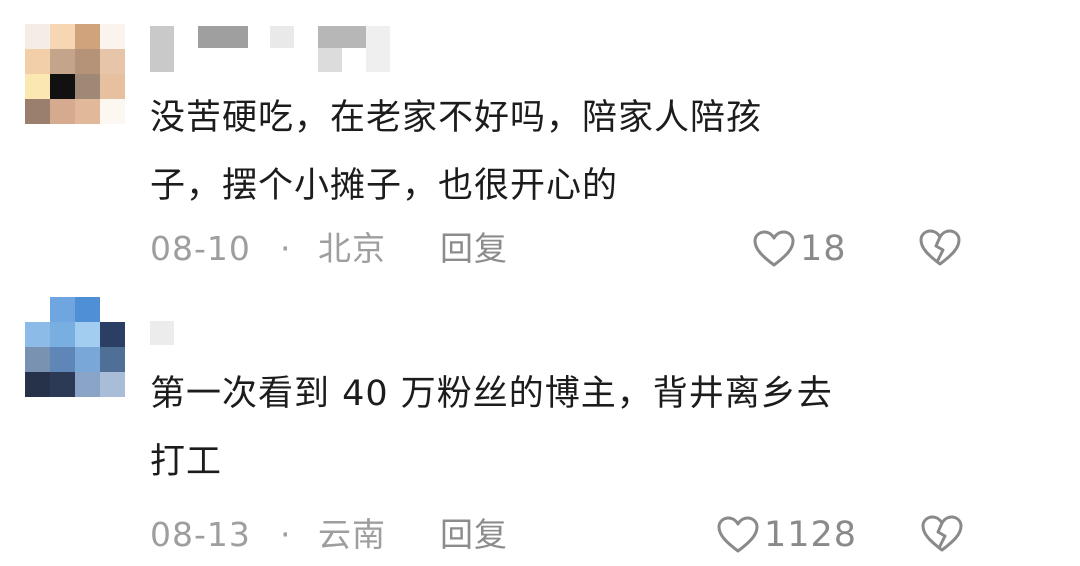 This screenshot has height=566, width=1080. What do you see at coordinates (200, 534) in the screenshot?
I see `comment-date: 08-13` at bounding box center [200, 534].